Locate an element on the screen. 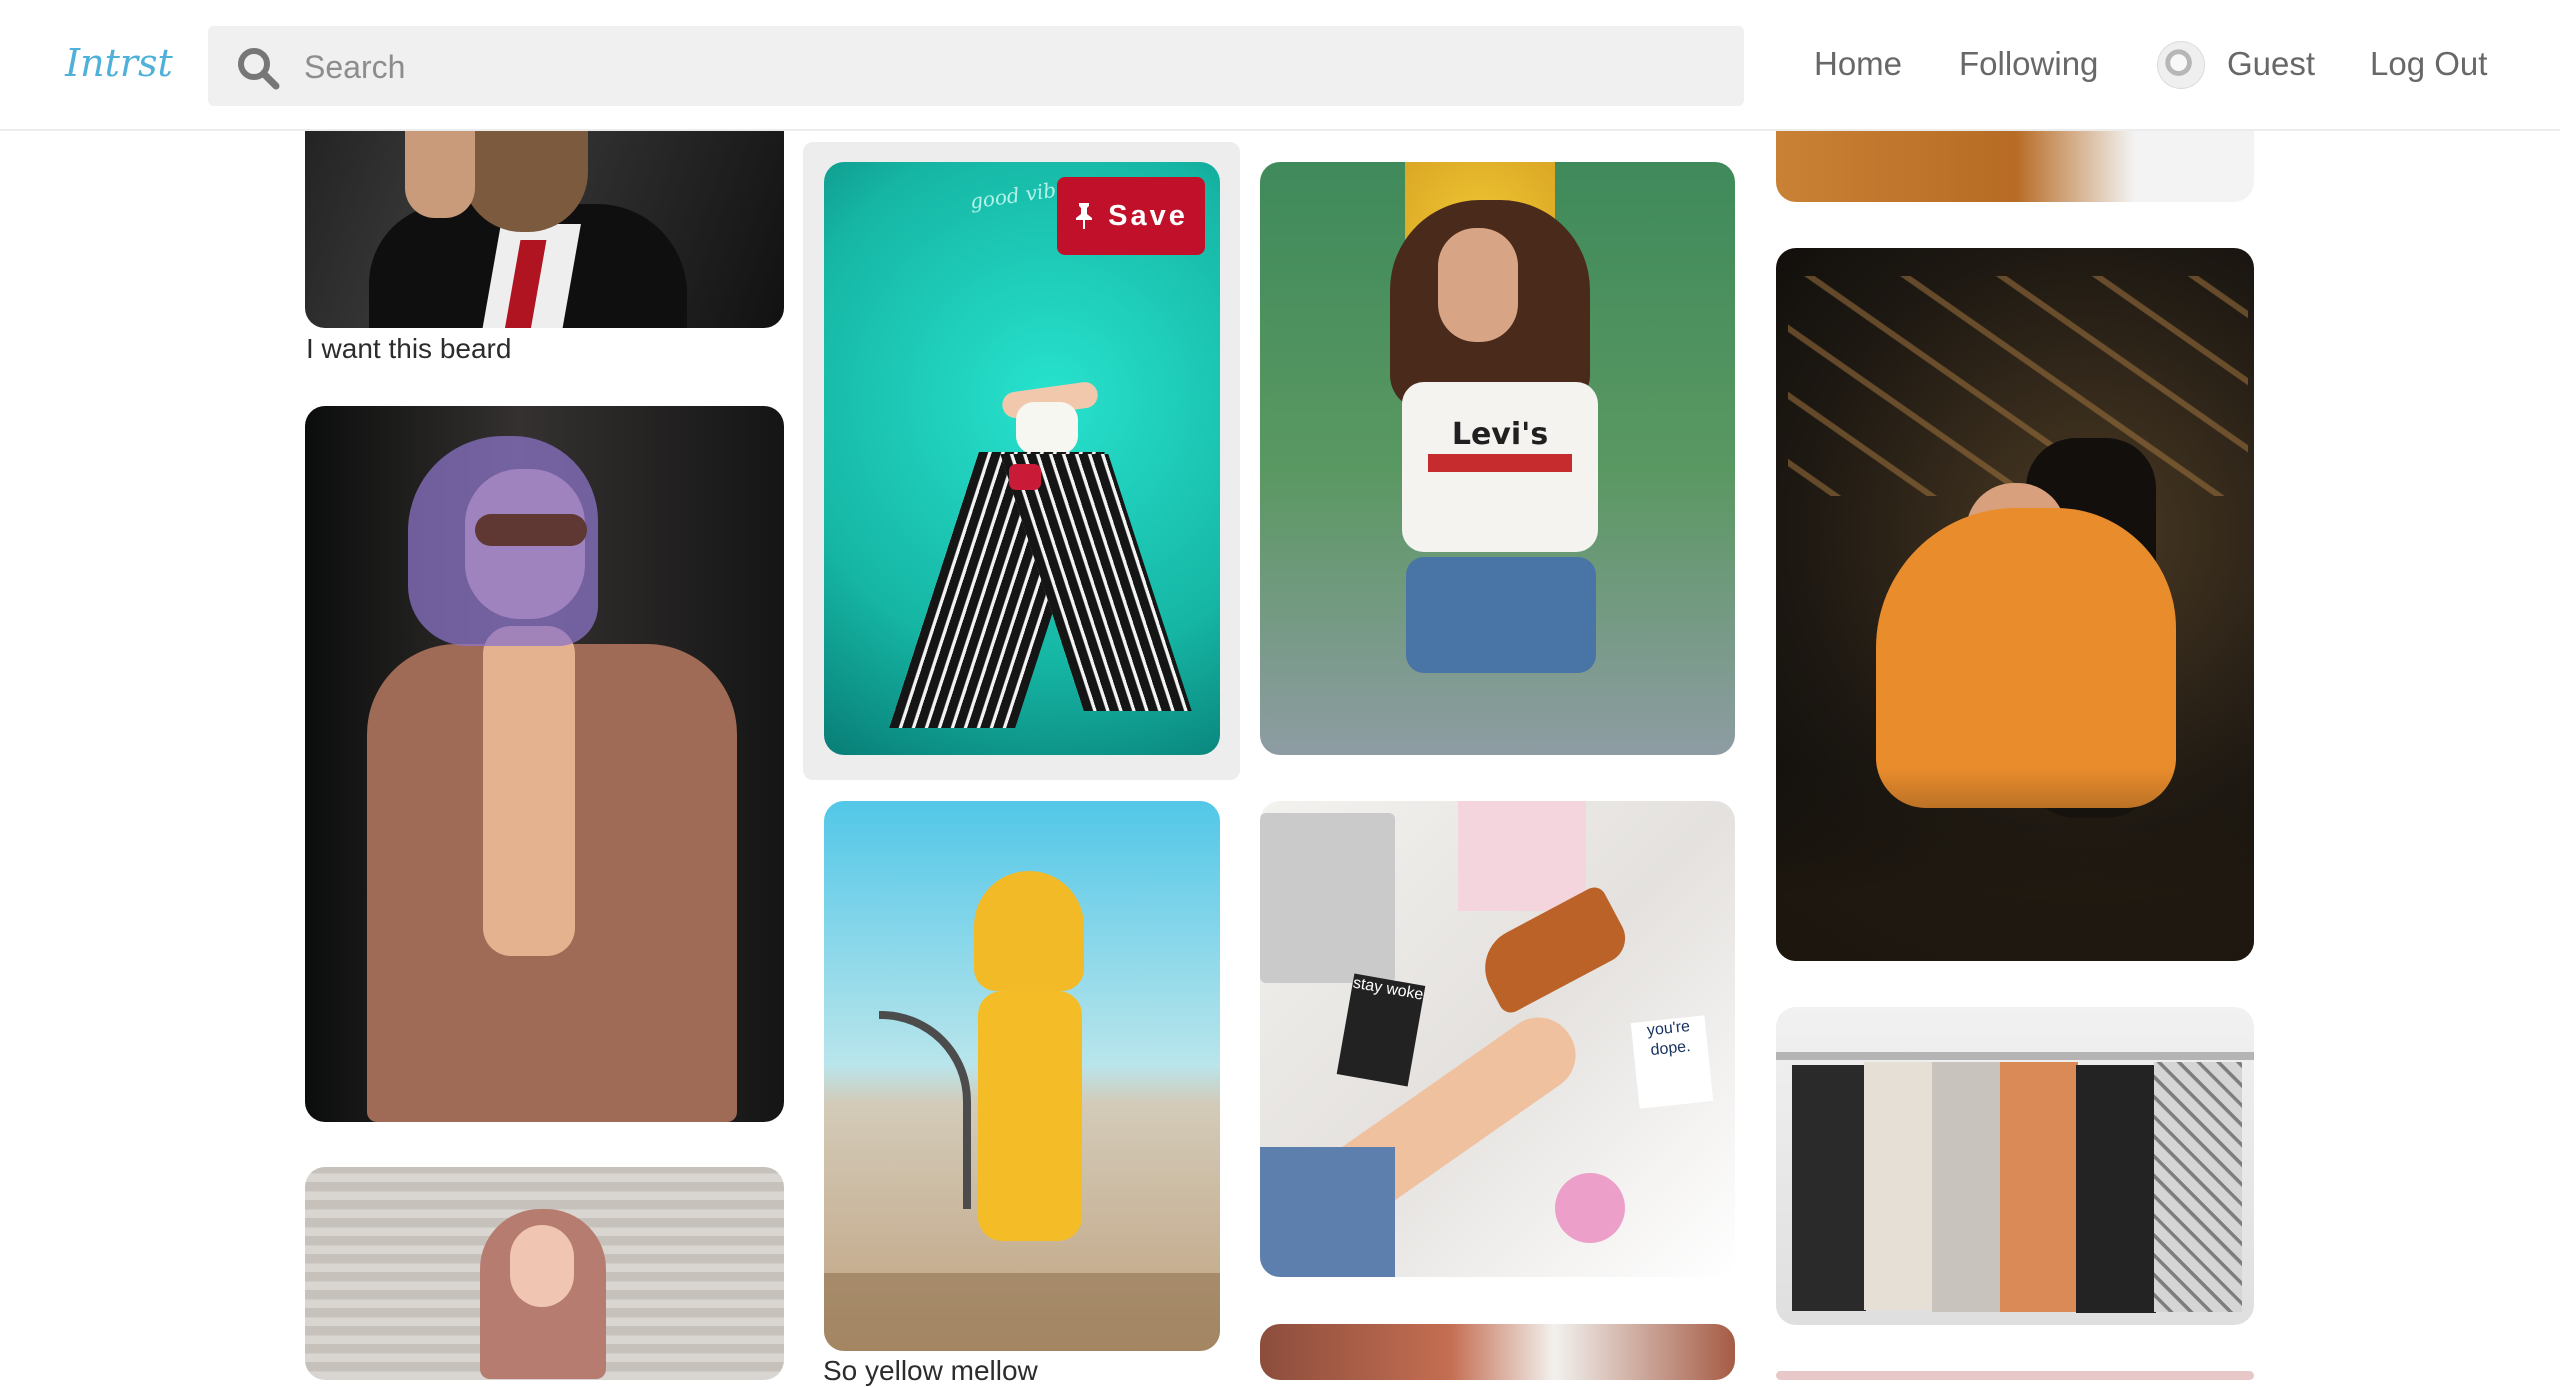  orange-sweater-photo is located at coordinates (2015, 604).